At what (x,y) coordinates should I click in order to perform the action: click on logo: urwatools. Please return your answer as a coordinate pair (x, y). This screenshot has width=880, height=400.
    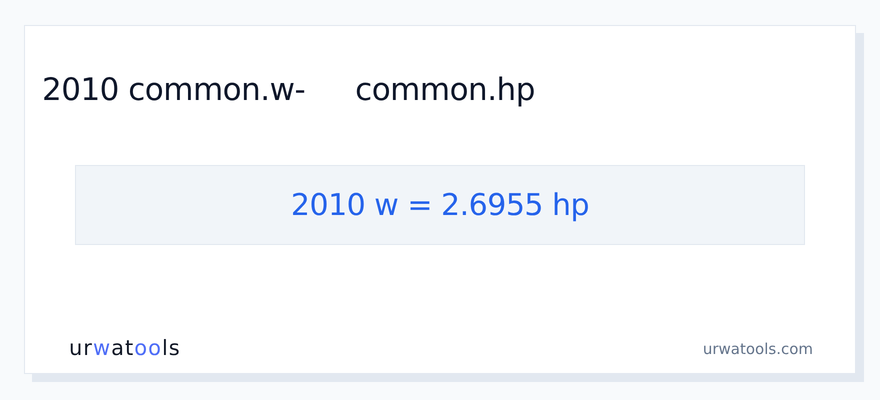
    Looking at the image, I should click on (125, 348).